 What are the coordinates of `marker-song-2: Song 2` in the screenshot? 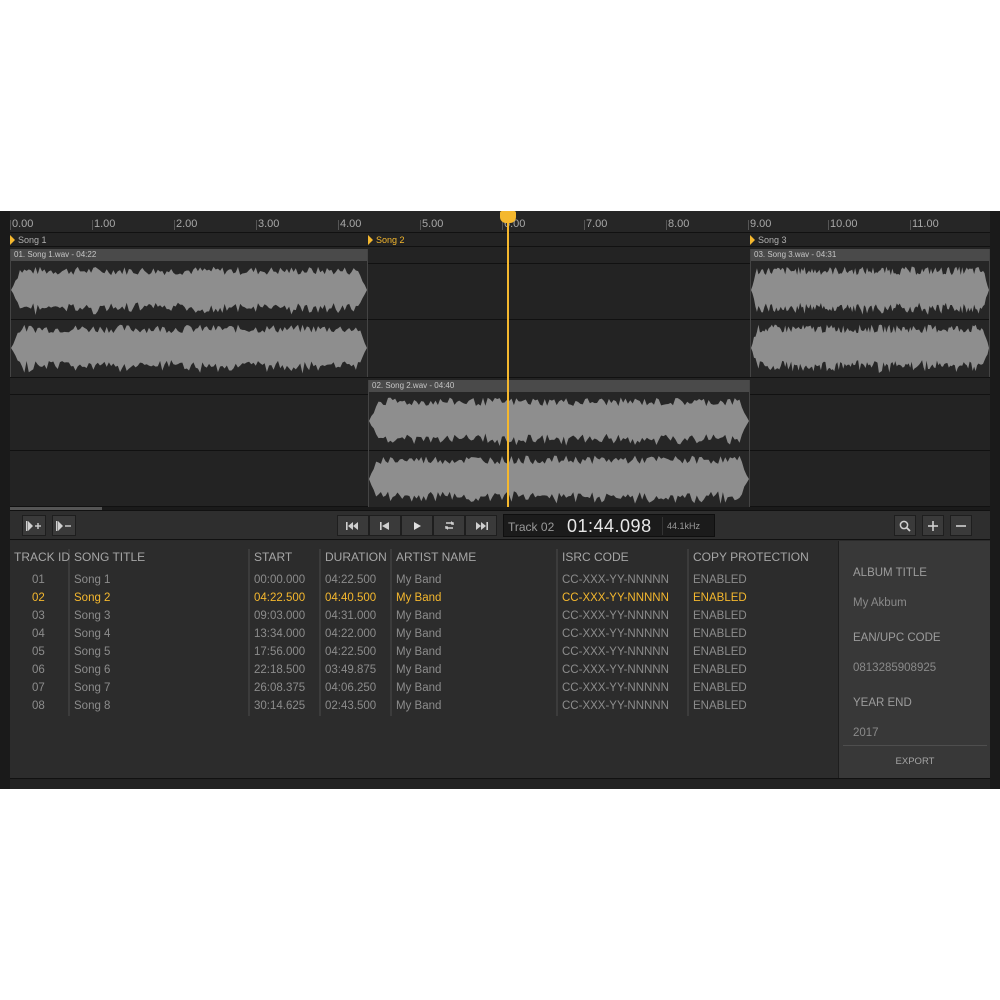 It's located at (386, 240).